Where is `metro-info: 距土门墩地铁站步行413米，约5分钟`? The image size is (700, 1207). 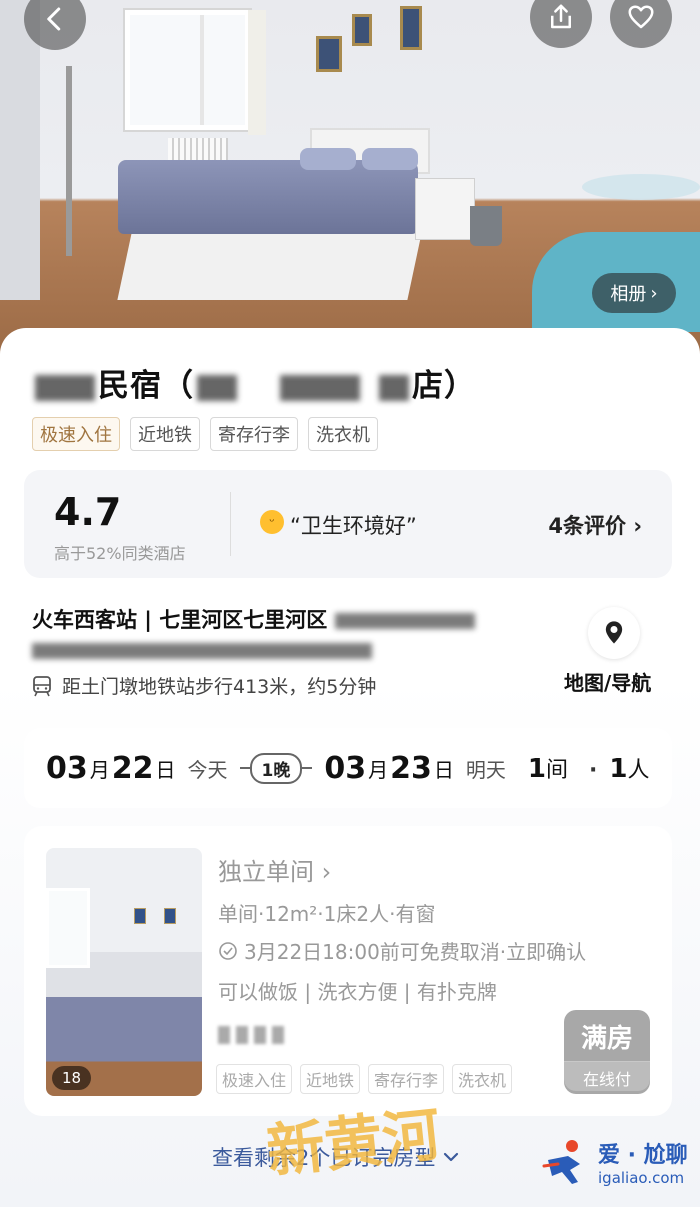
metro-info: 距土门墩地铁站步行413米，约5分钟 is located at coordinates (204, 685).